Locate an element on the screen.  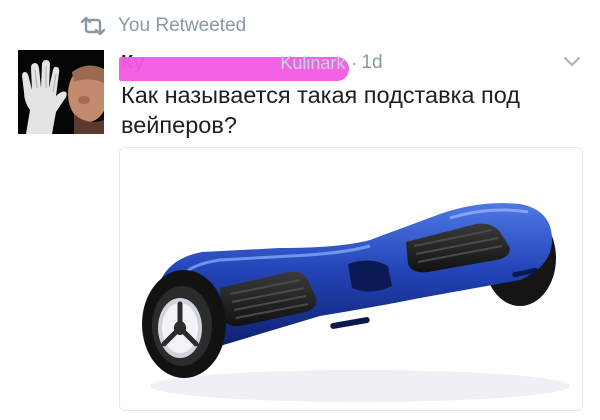
author-handle: Kulinark is located at coordinates (312, 63).